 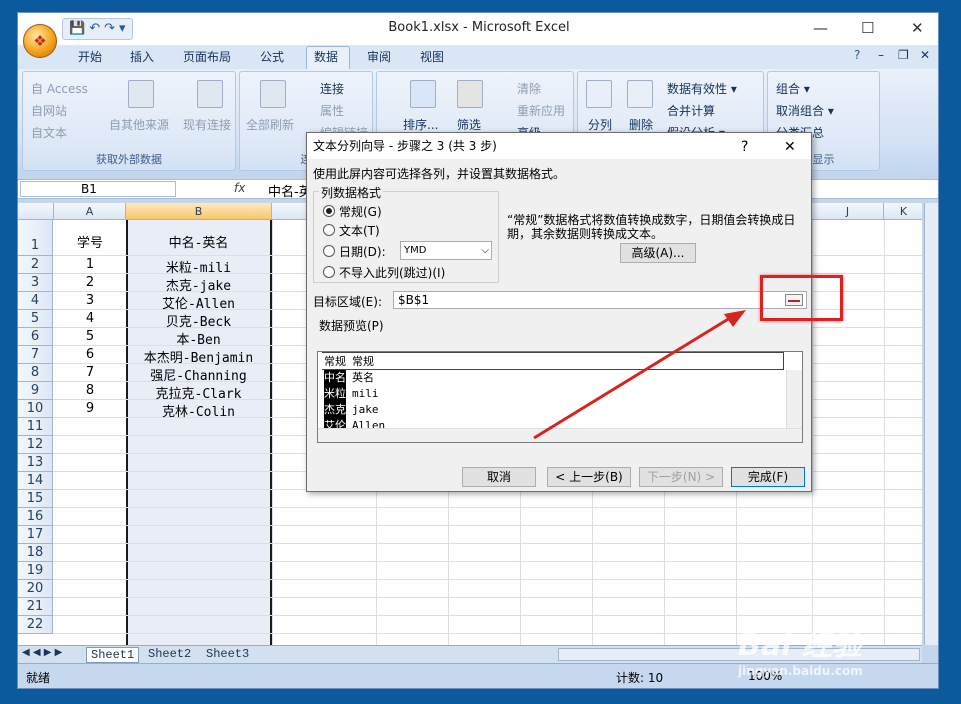 What do you see at coordinates (541, 110) in the screenshot?
I see `reapply-button: 重新应用` at bounding box center [541, 110].